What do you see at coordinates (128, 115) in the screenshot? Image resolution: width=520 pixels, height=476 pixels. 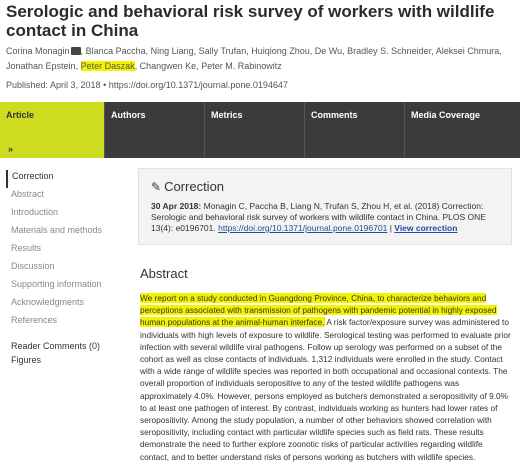 I see `tab-label: Authors` at bounding box center [128, 115].